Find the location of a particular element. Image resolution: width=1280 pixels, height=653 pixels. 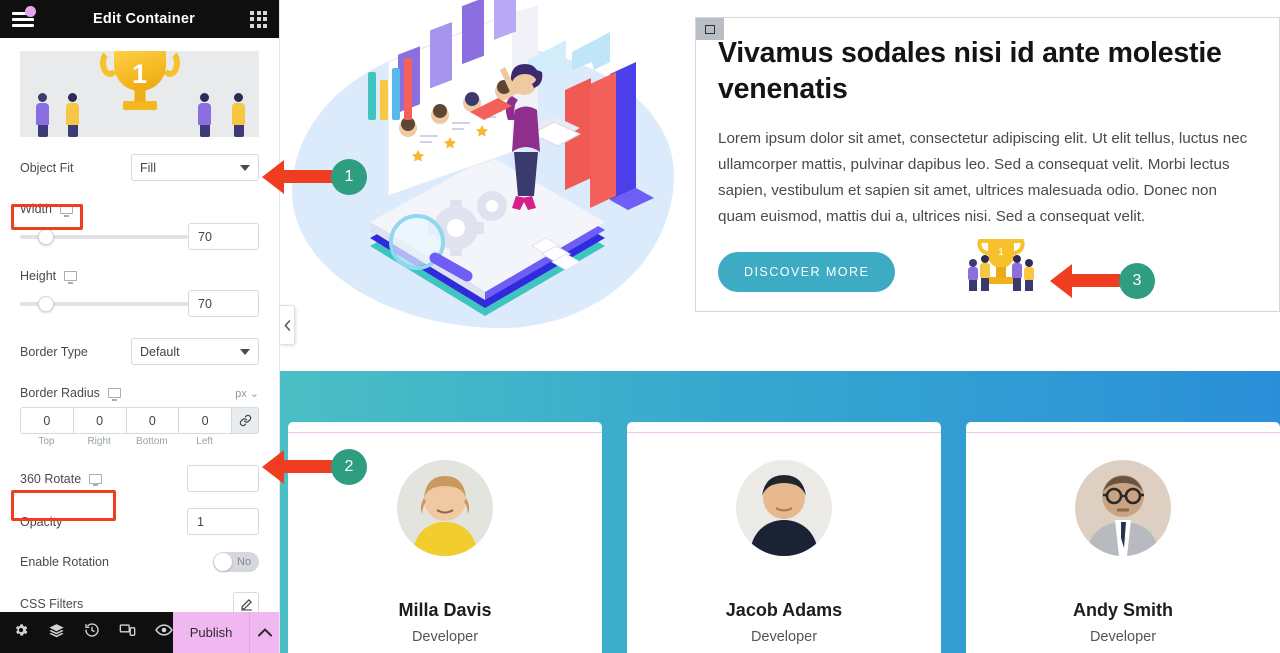

discover-more-button: DISCOVER MORE is located at coordinates (807, 272).